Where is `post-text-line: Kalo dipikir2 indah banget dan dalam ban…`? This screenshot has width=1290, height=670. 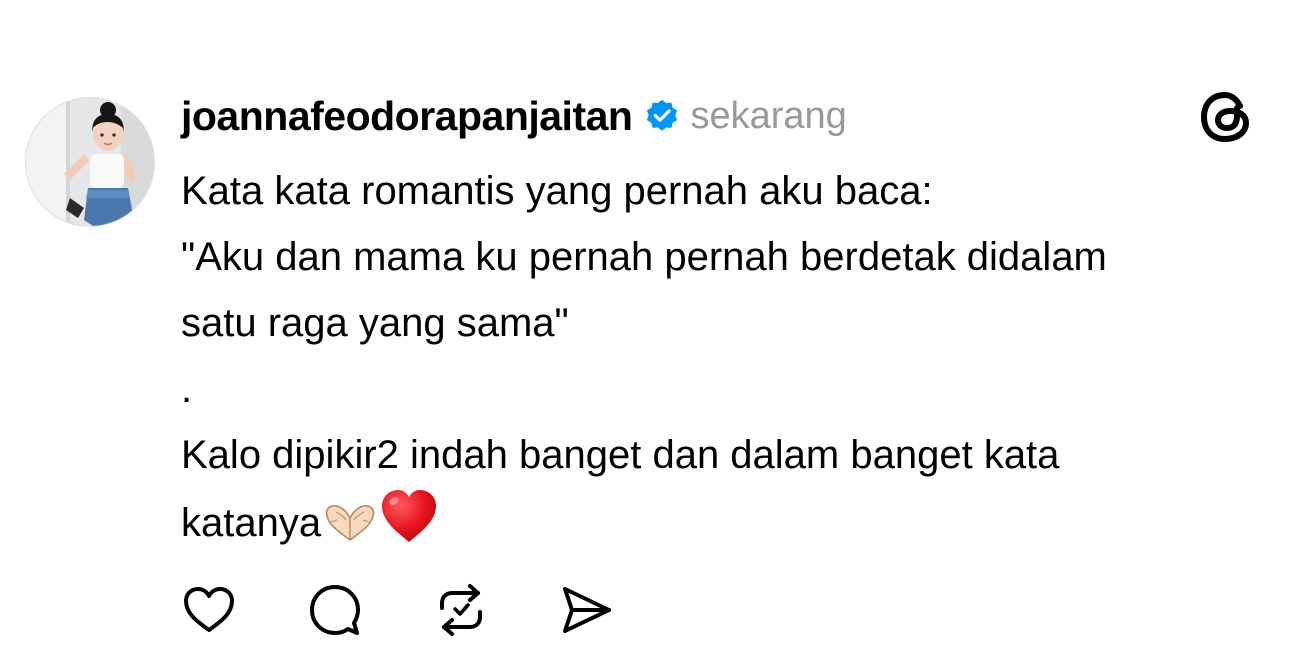
post-text-line: Kalo dipikir2 indah banget dan dalam ban… is located at coordinates (620, 455).